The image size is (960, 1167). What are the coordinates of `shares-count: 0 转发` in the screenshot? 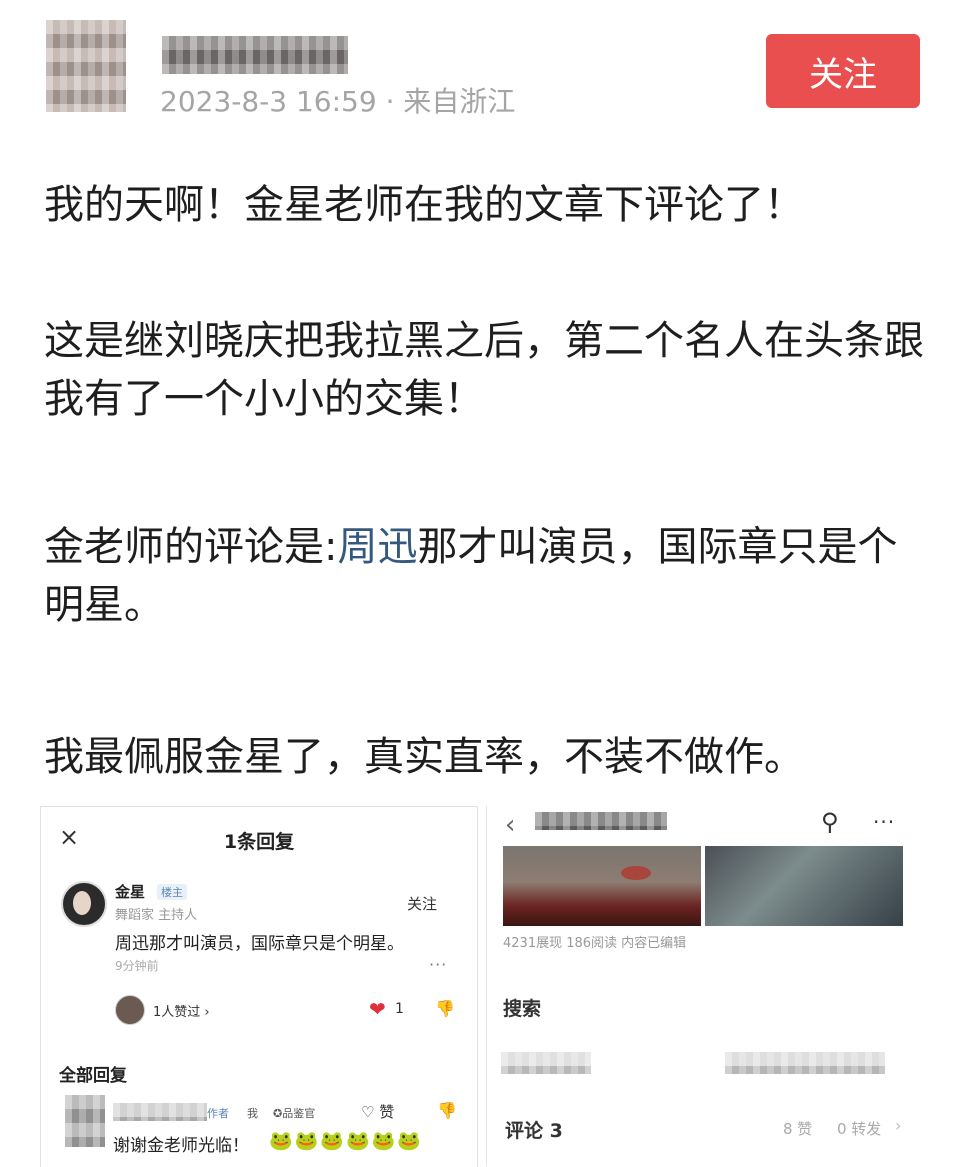 It's located at (859, 1129).